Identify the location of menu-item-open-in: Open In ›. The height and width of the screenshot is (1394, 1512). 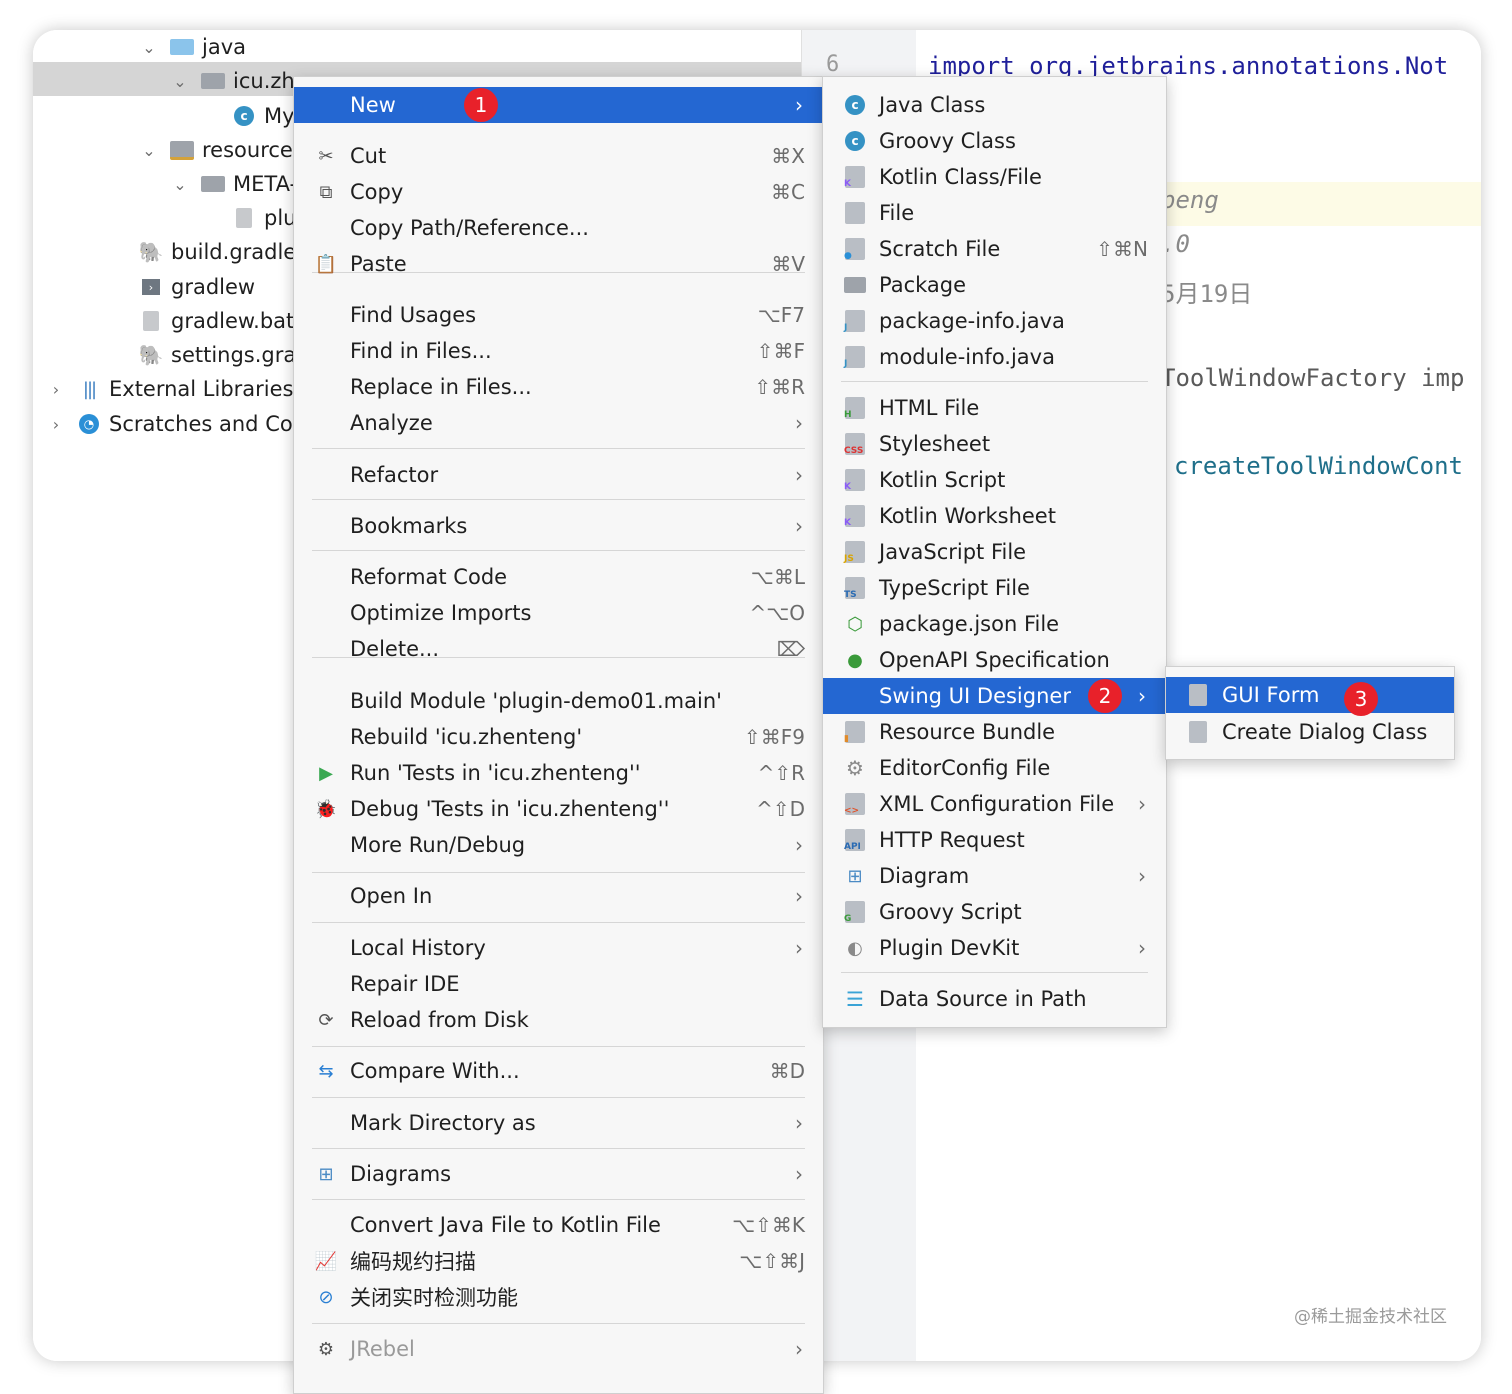
(558, 896).